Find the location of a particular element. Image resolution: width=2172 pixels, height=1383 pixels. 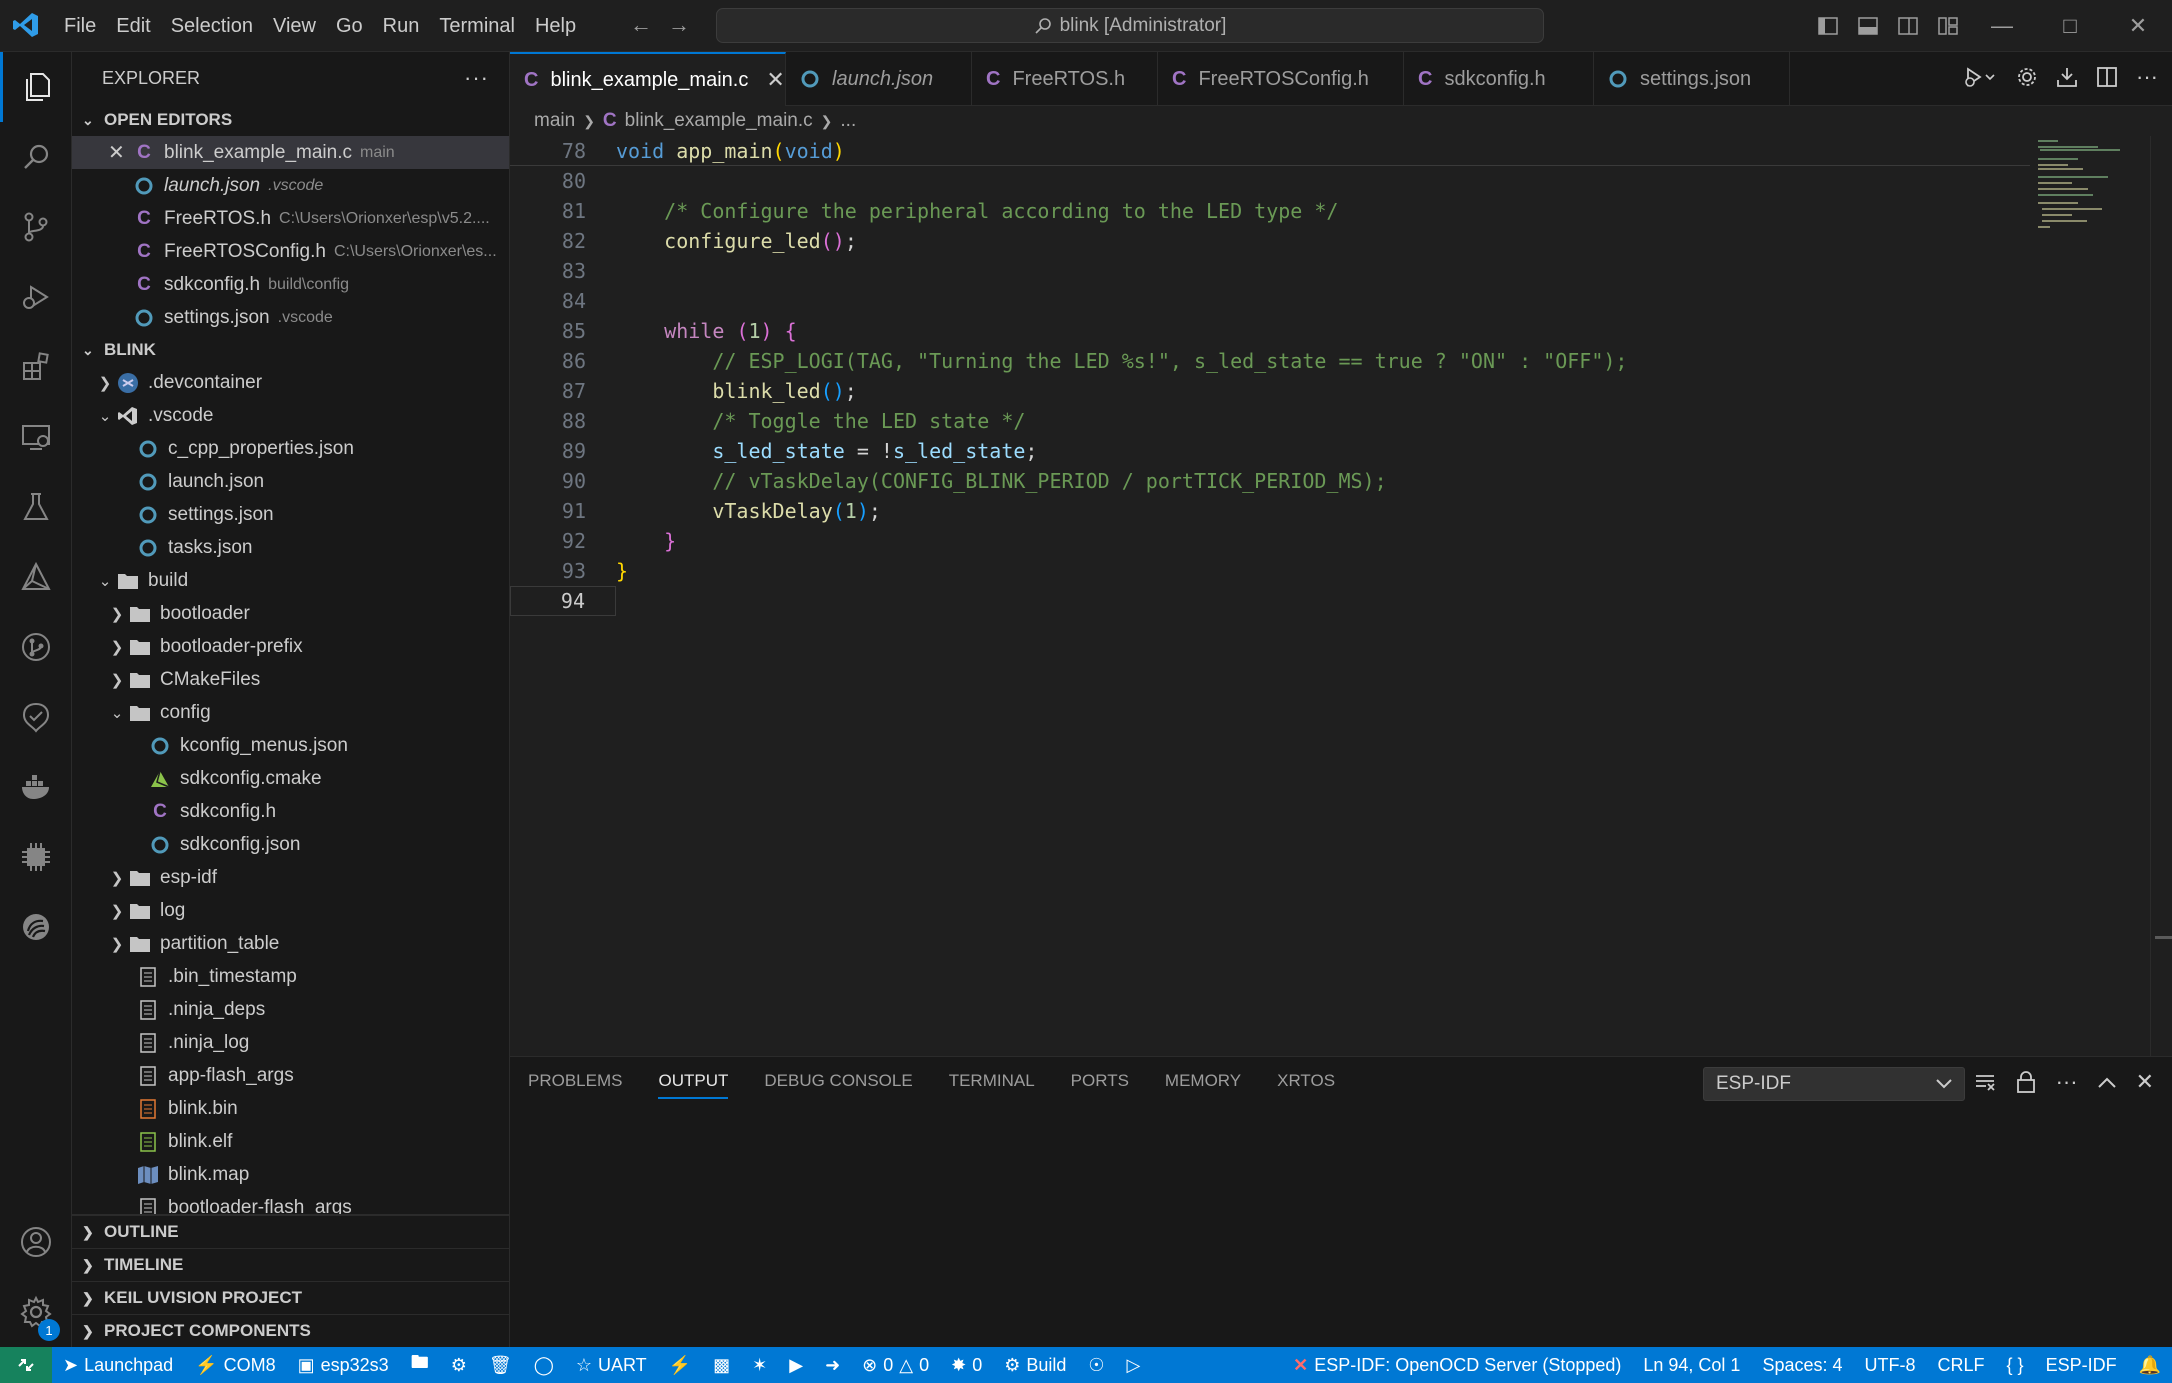

chip-icon is located at coordinates (36, 857).